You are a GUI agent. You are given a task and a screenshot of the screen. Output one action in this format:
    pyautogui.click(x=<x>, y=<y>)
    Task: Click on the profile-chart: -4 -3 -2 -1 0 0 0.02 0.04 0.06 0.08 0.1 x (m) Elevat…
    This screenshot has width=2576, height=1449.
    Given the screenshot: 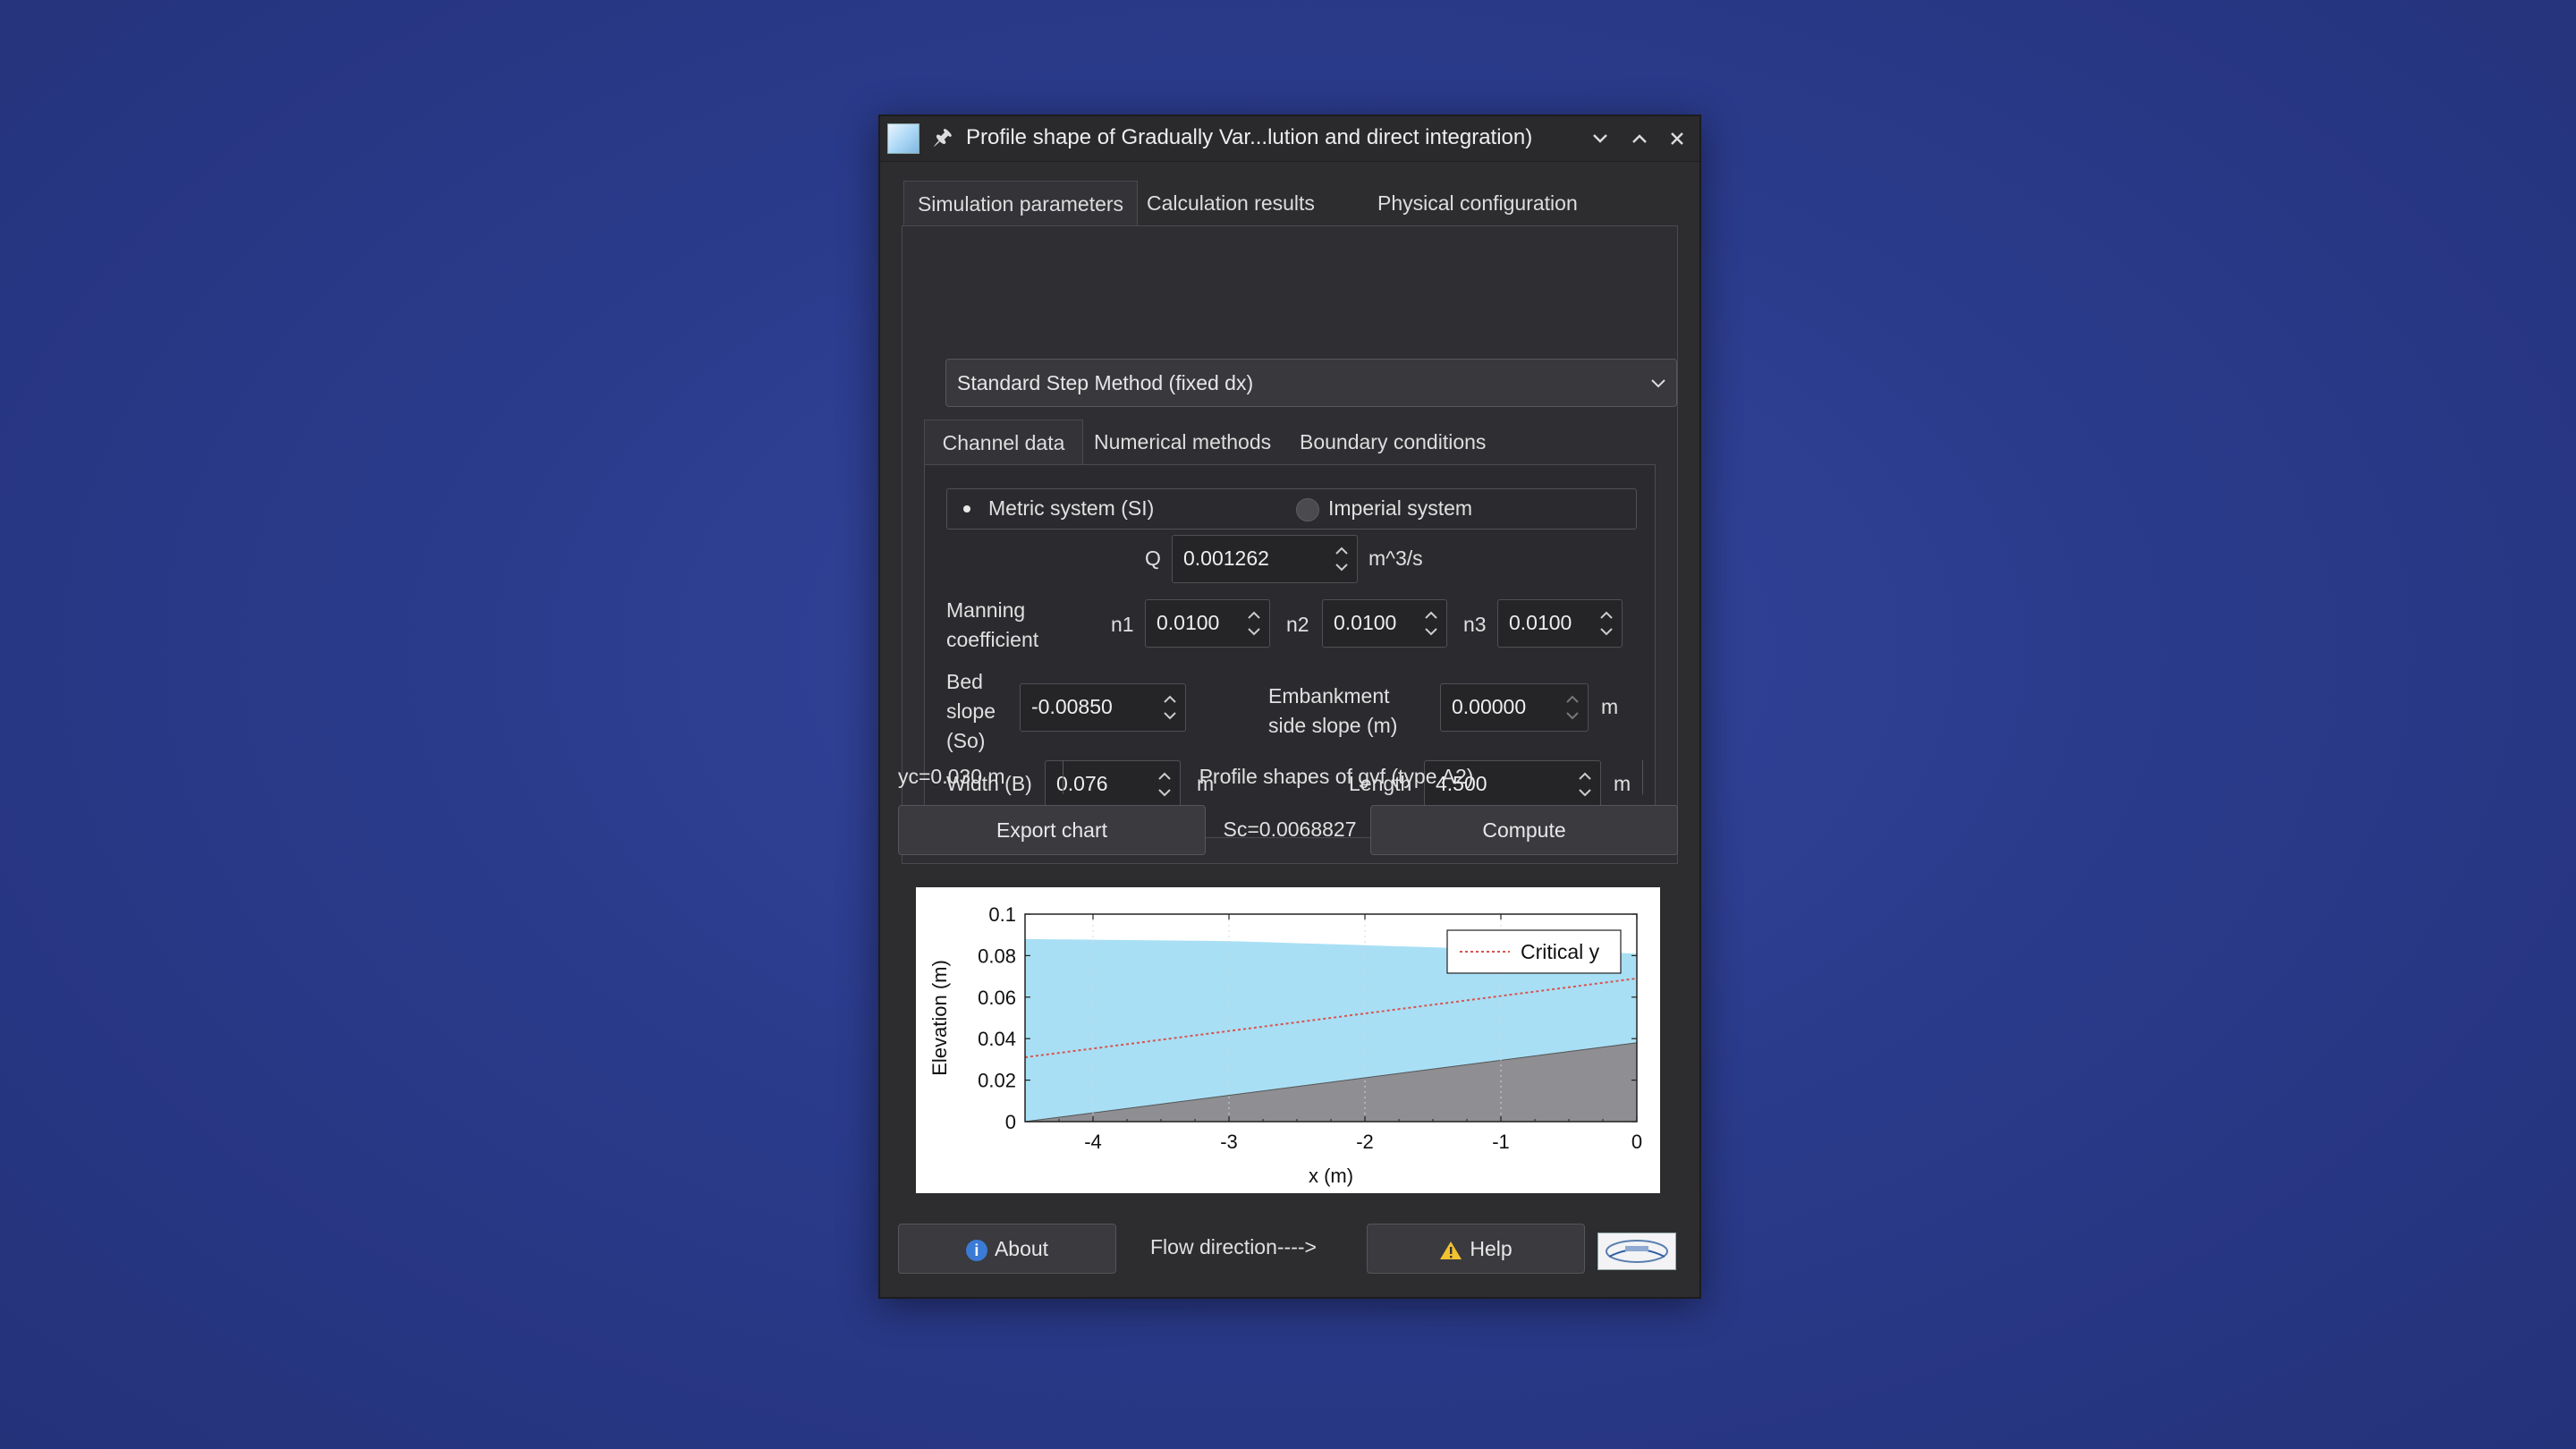 What is the action you would take?
    pyautogui.click(x=1288, y=1040)
    